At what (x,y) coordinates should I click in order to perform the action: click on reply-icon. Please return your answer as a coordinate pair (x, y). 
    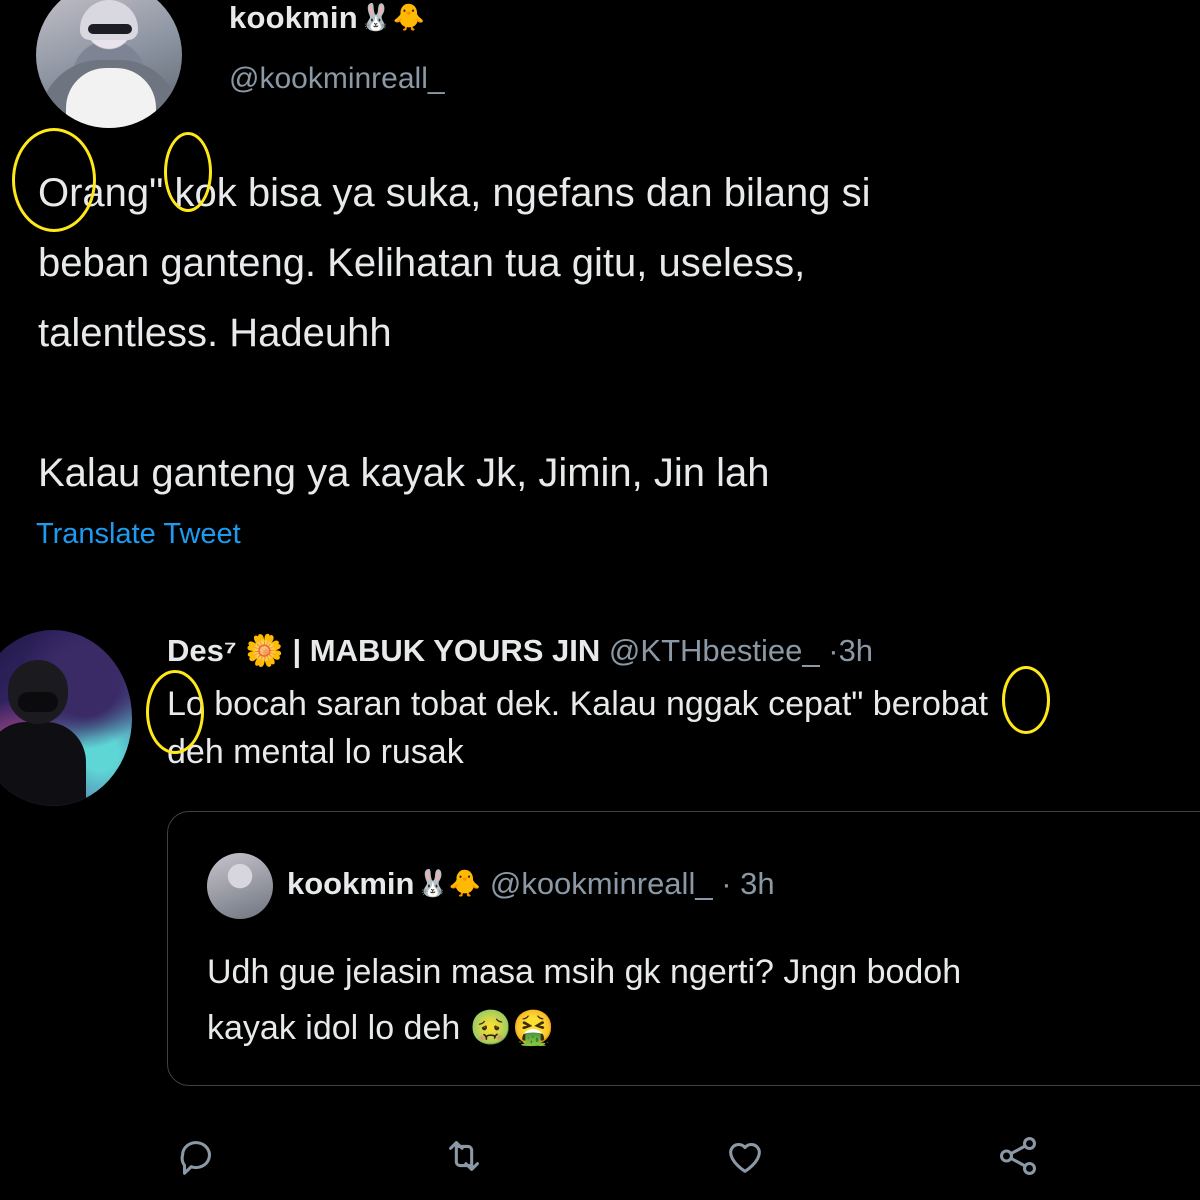
    Looking at the image, I should click on (195, 1158).